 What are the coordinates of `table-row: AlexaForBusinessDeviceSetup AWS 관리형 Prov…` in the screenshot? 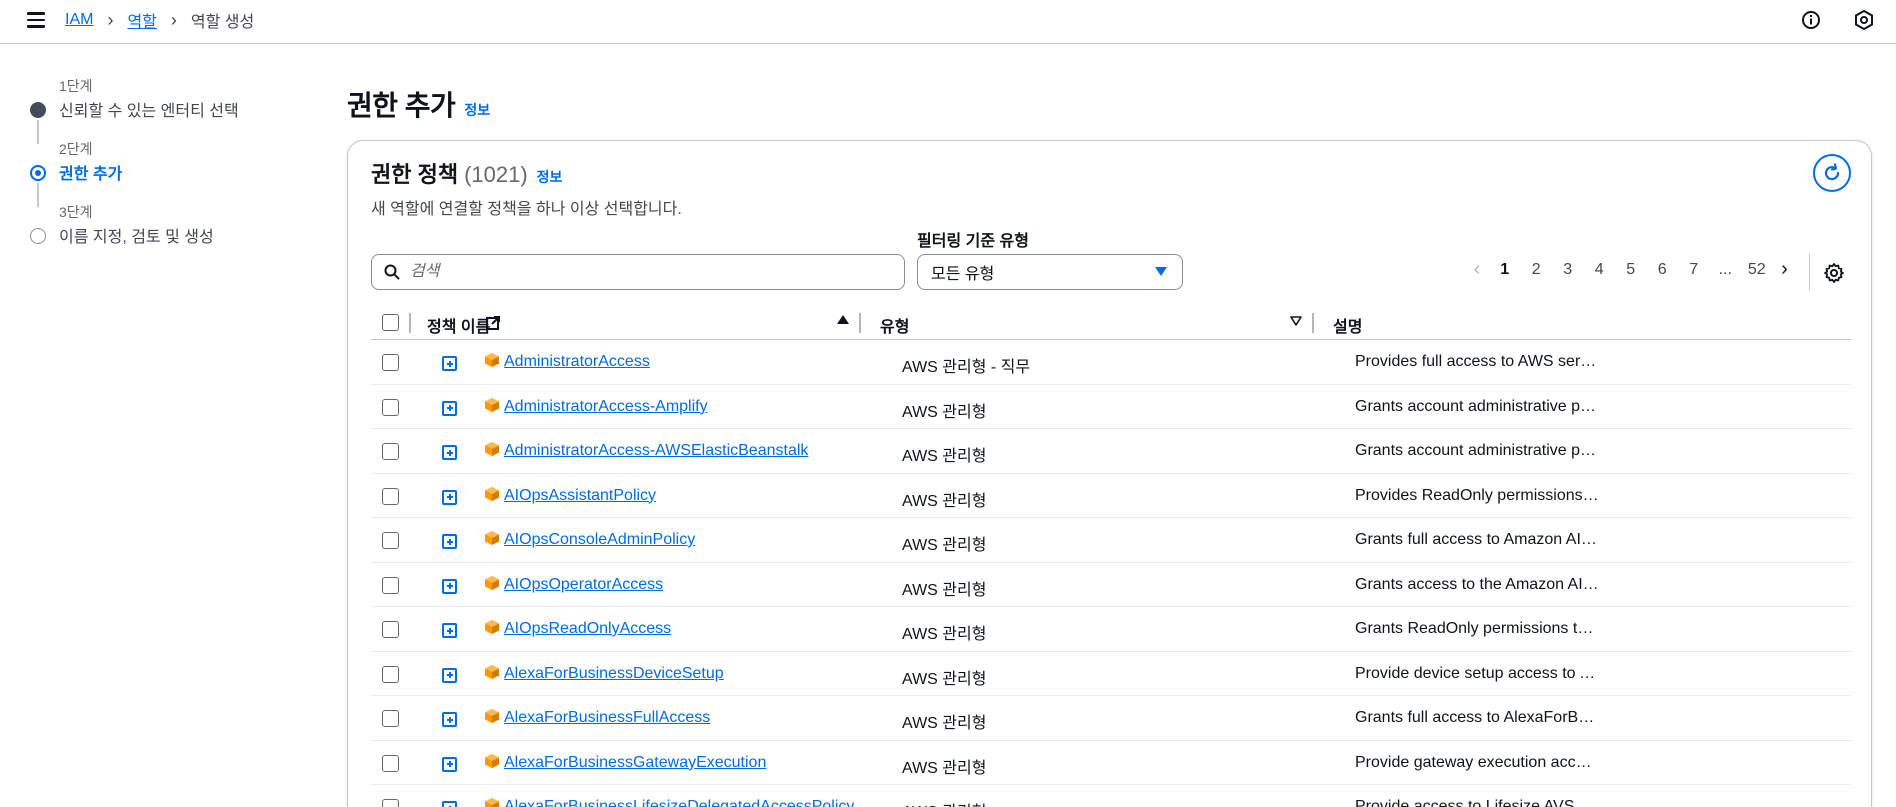 It's located at (1111, 674).